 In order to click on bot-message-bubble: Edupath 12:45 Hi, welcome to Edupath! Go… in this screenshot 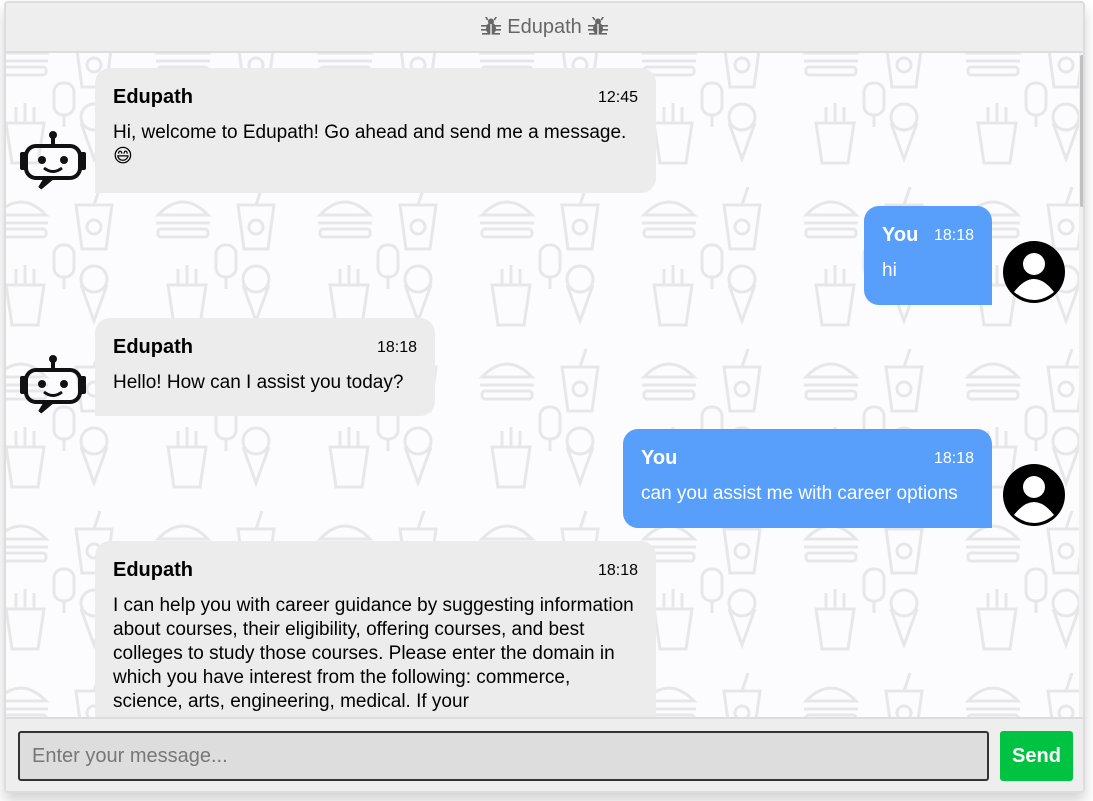, I will do `click(375, 130)`.